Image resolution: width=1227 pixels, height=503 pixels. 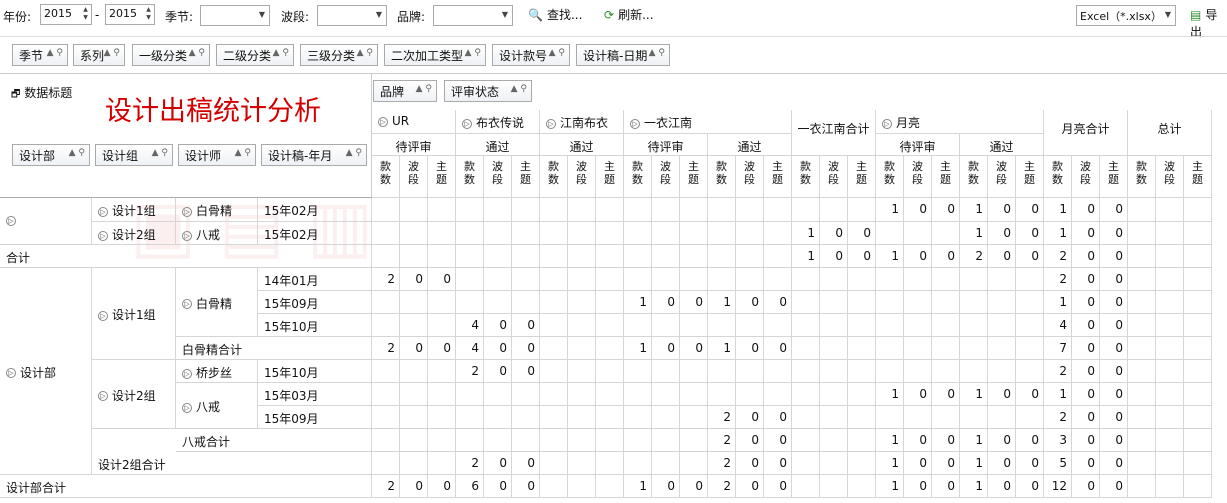 I want to click on brand-select: ▼, so click(x=473, y=15).